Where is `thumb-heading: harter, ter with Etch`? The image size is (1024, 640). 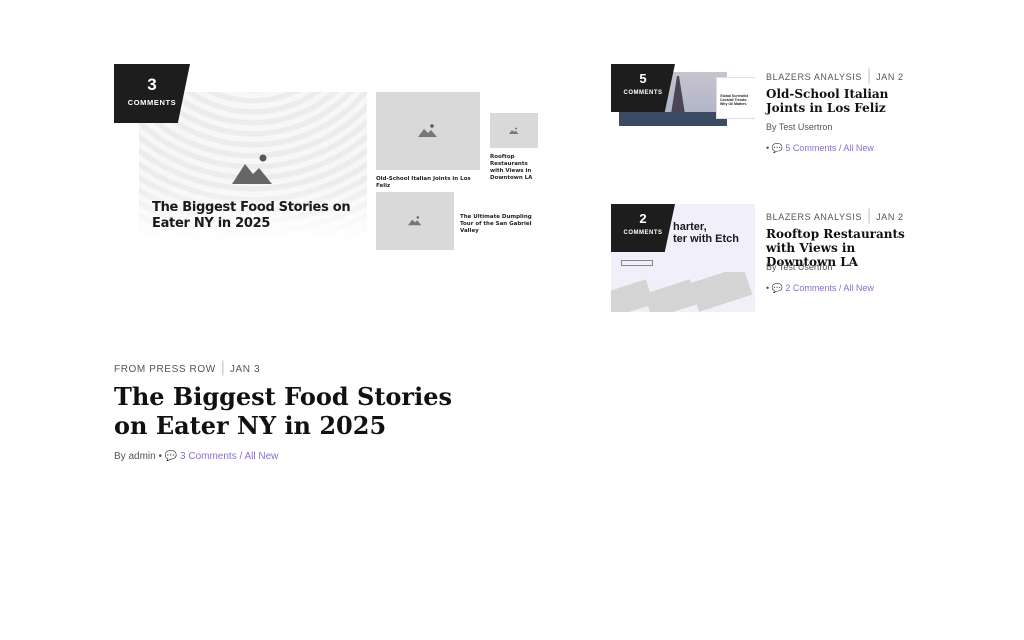 thumb-heading: harter, ter with Etch is located at coordinates (706, 233).